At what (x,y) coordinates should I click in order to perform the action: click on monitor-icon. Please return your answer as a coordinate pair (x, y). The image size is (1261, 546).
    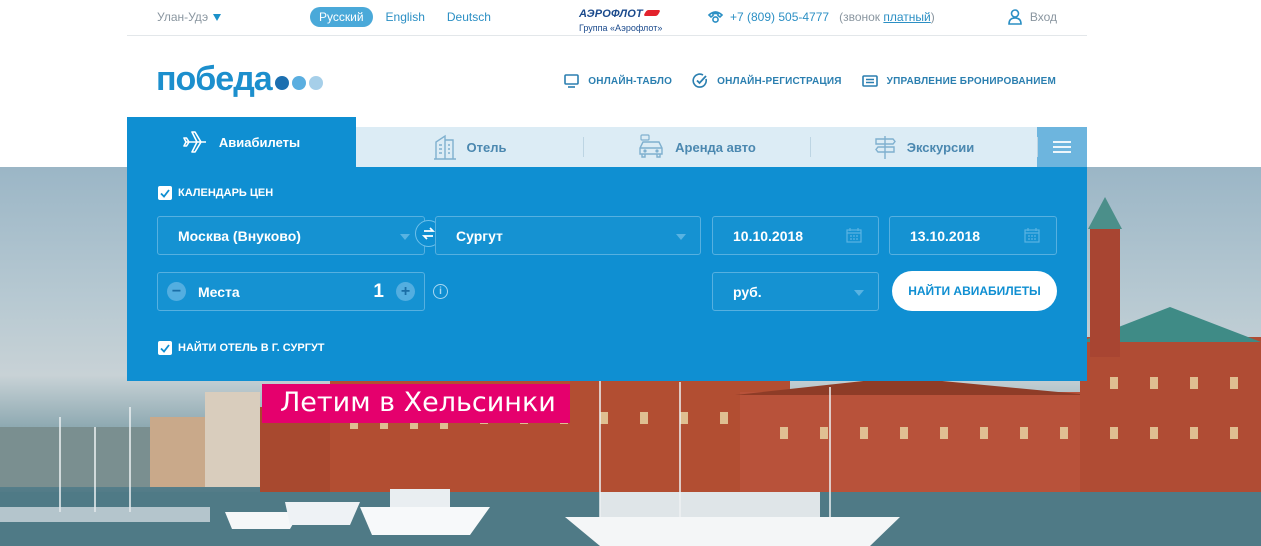
    Looking at the image, I should click on (572, 81).